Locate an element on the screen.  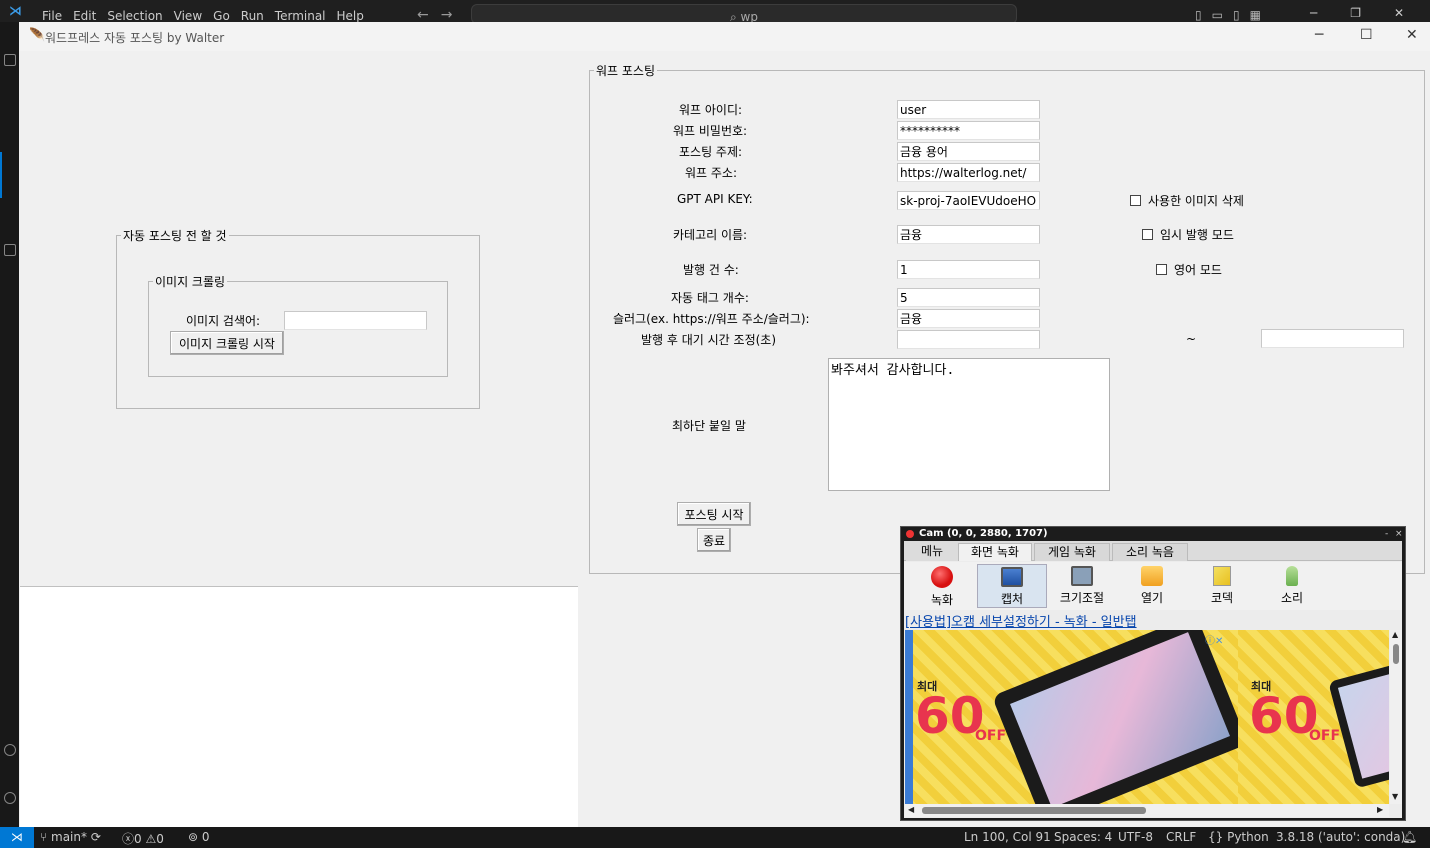
scroll-down-icon: ▼ is located at coordinates (1395, 796).